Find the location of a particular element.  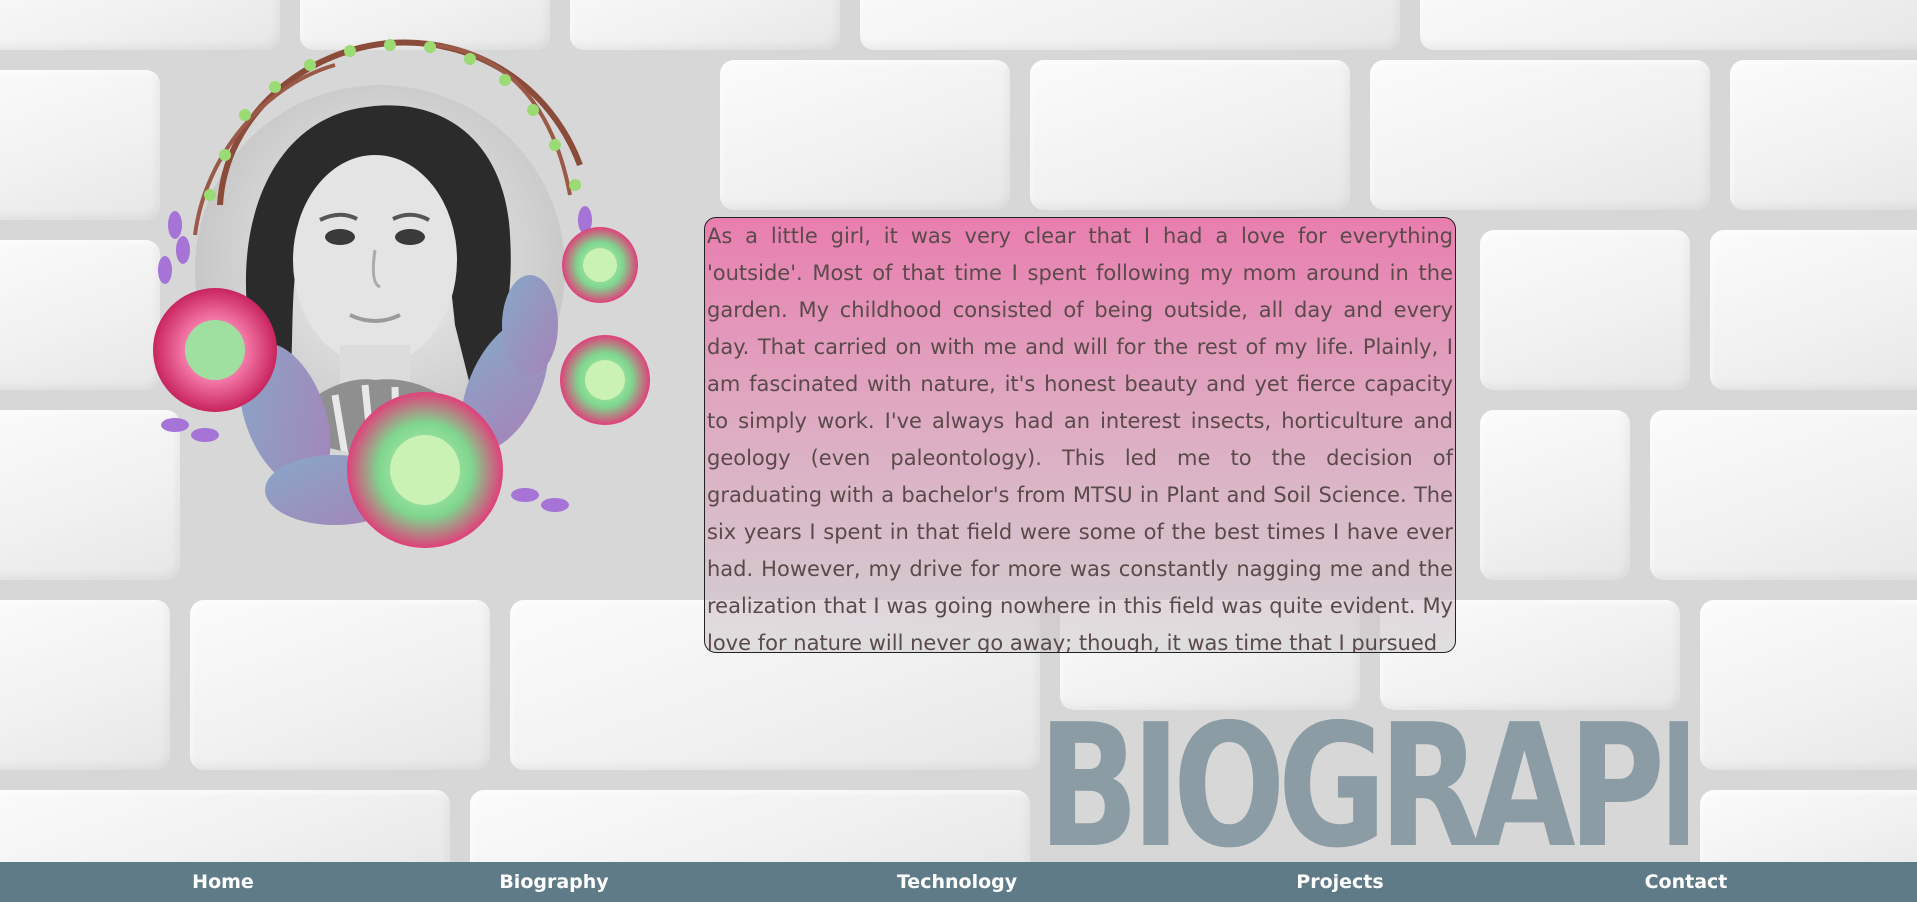

nav-link-technology: Technology is located at coordinates (957, 882).